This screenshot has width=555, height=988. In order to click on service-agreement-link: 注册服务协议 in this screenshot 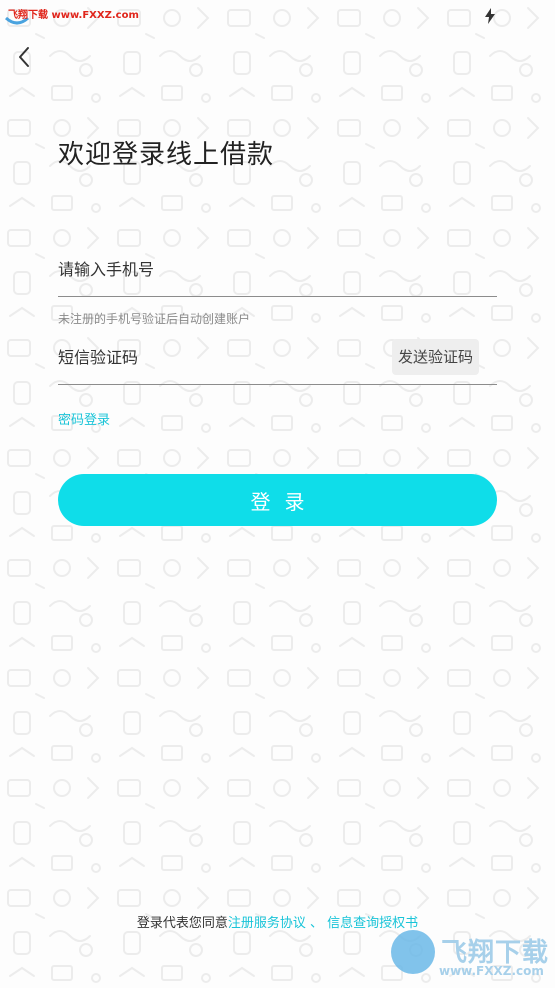, I will do `click(267, 923)`.